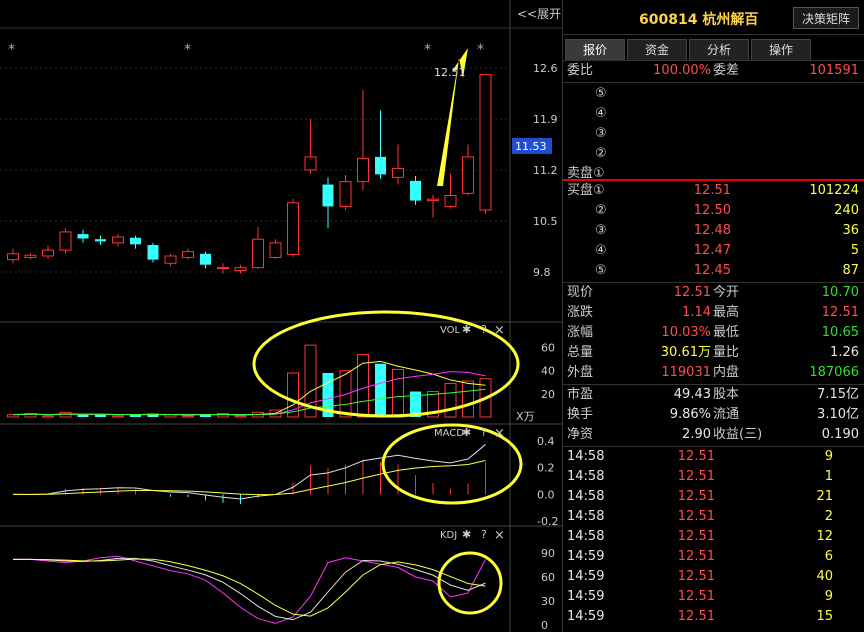 Image resolution: width=864 pixels, height=632 pixels. Describe the element at coordinates (11, 50) in the screenshot. I see `star-marker: *` at that location.